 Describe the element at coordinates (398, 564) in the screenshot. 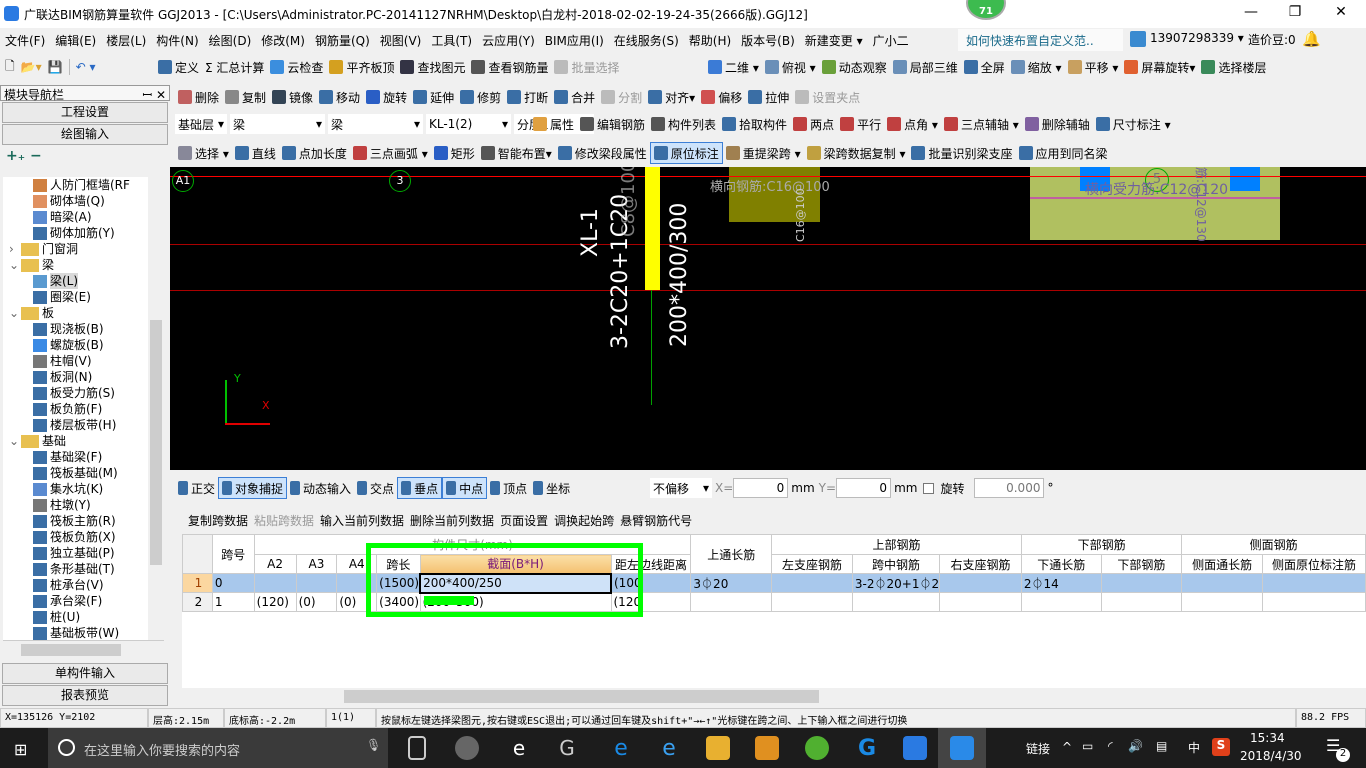

I see `column-header: 跨长` at that location.